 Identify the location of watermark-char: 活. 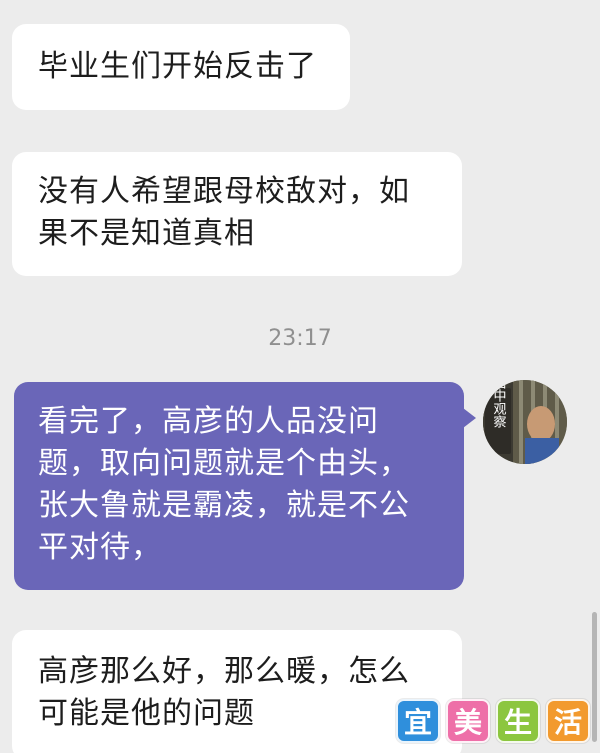
(568, 721).